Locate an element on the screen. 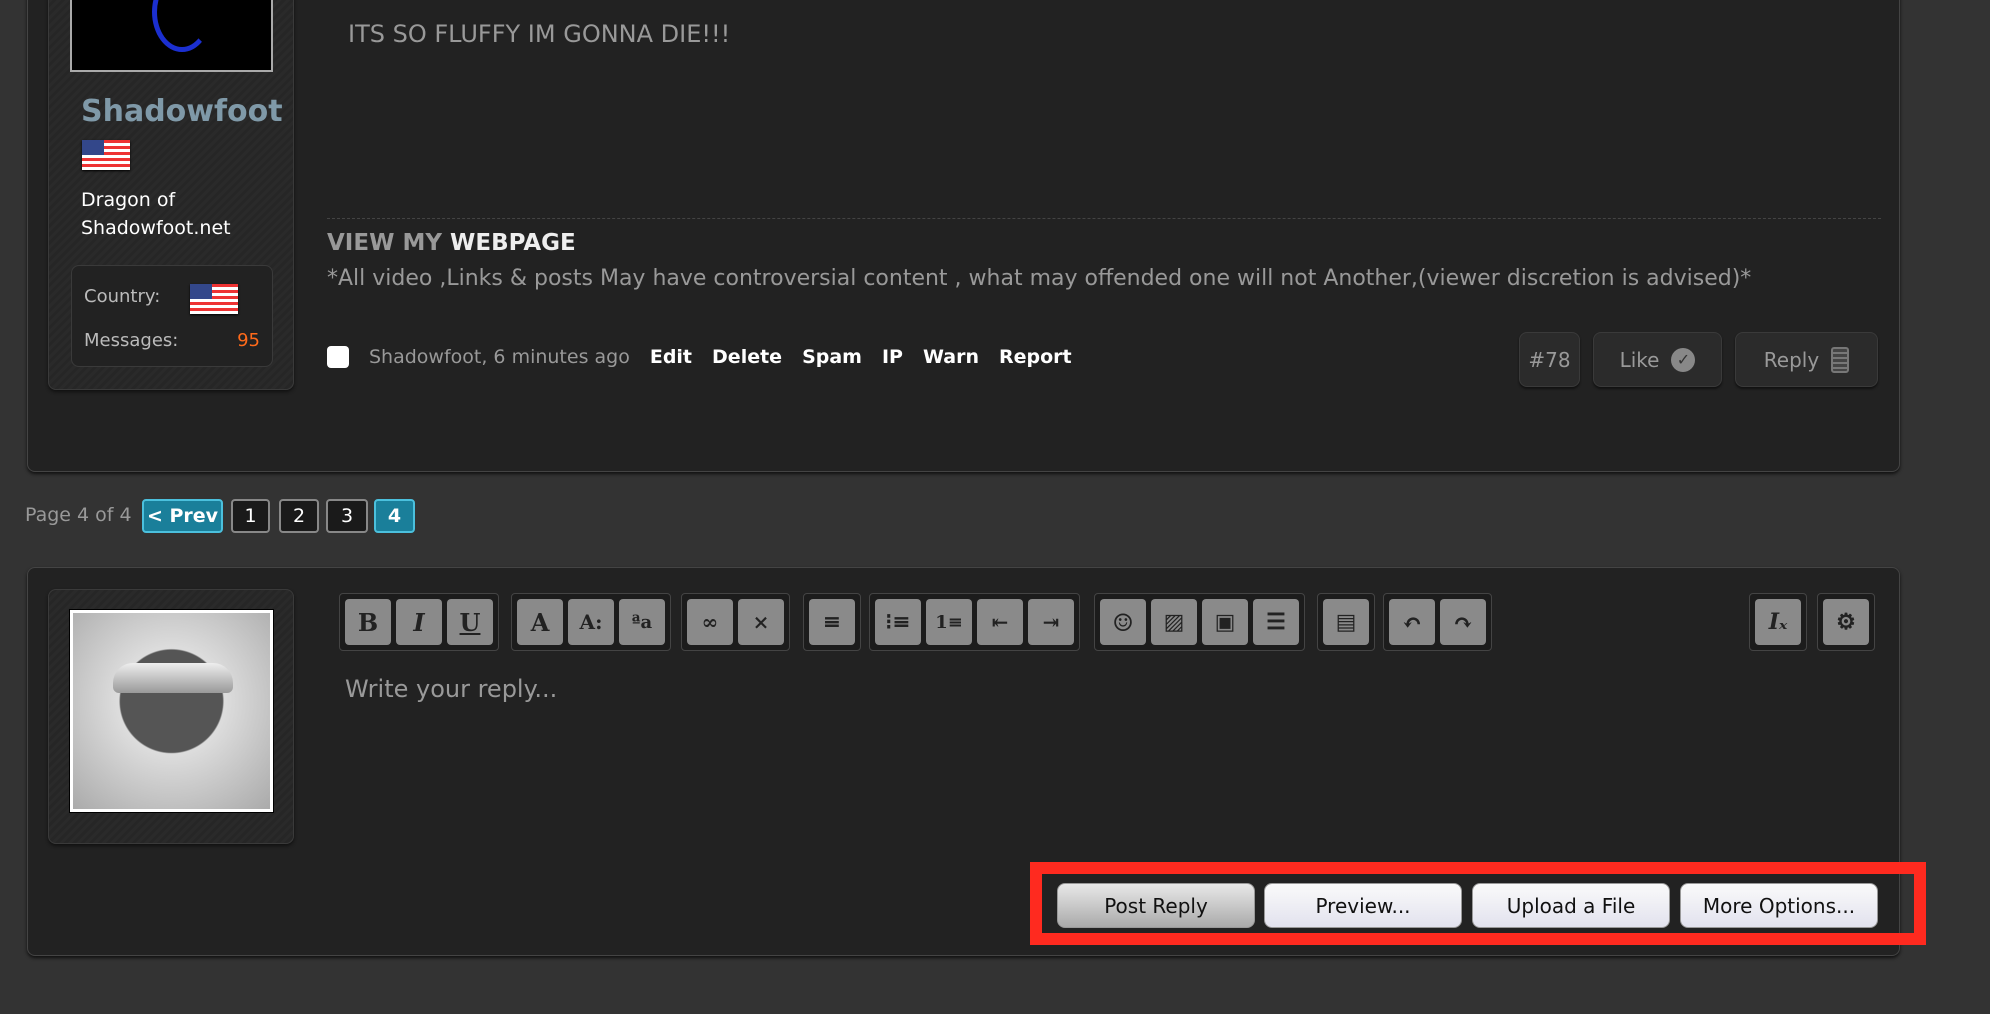  toggle-bbcode-icon: ⚙ is located at coordinates (1846, 622).